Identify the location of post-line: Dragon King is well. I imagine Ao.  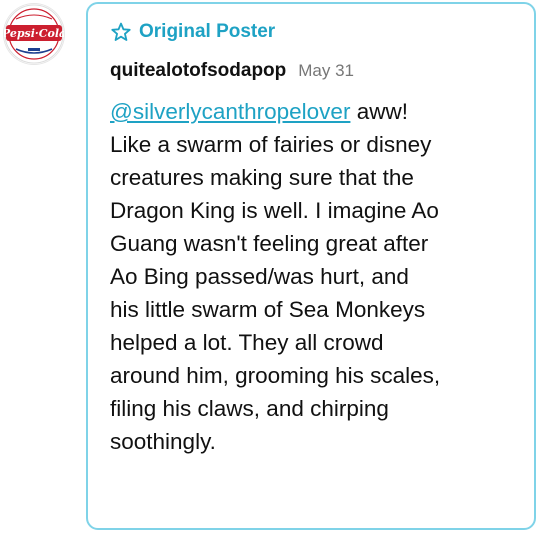
(274, 210).